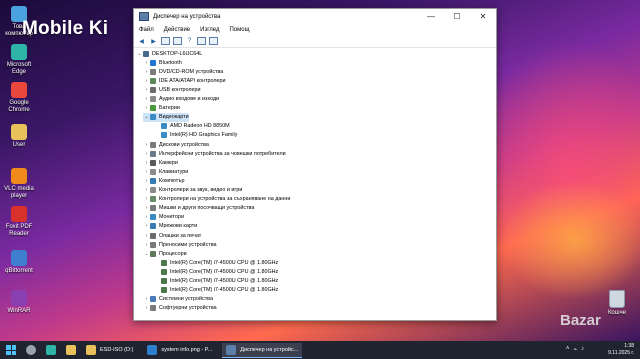 This screenshot has height=359, width=640. I want to click on monitor-icon, so click(213, 41).